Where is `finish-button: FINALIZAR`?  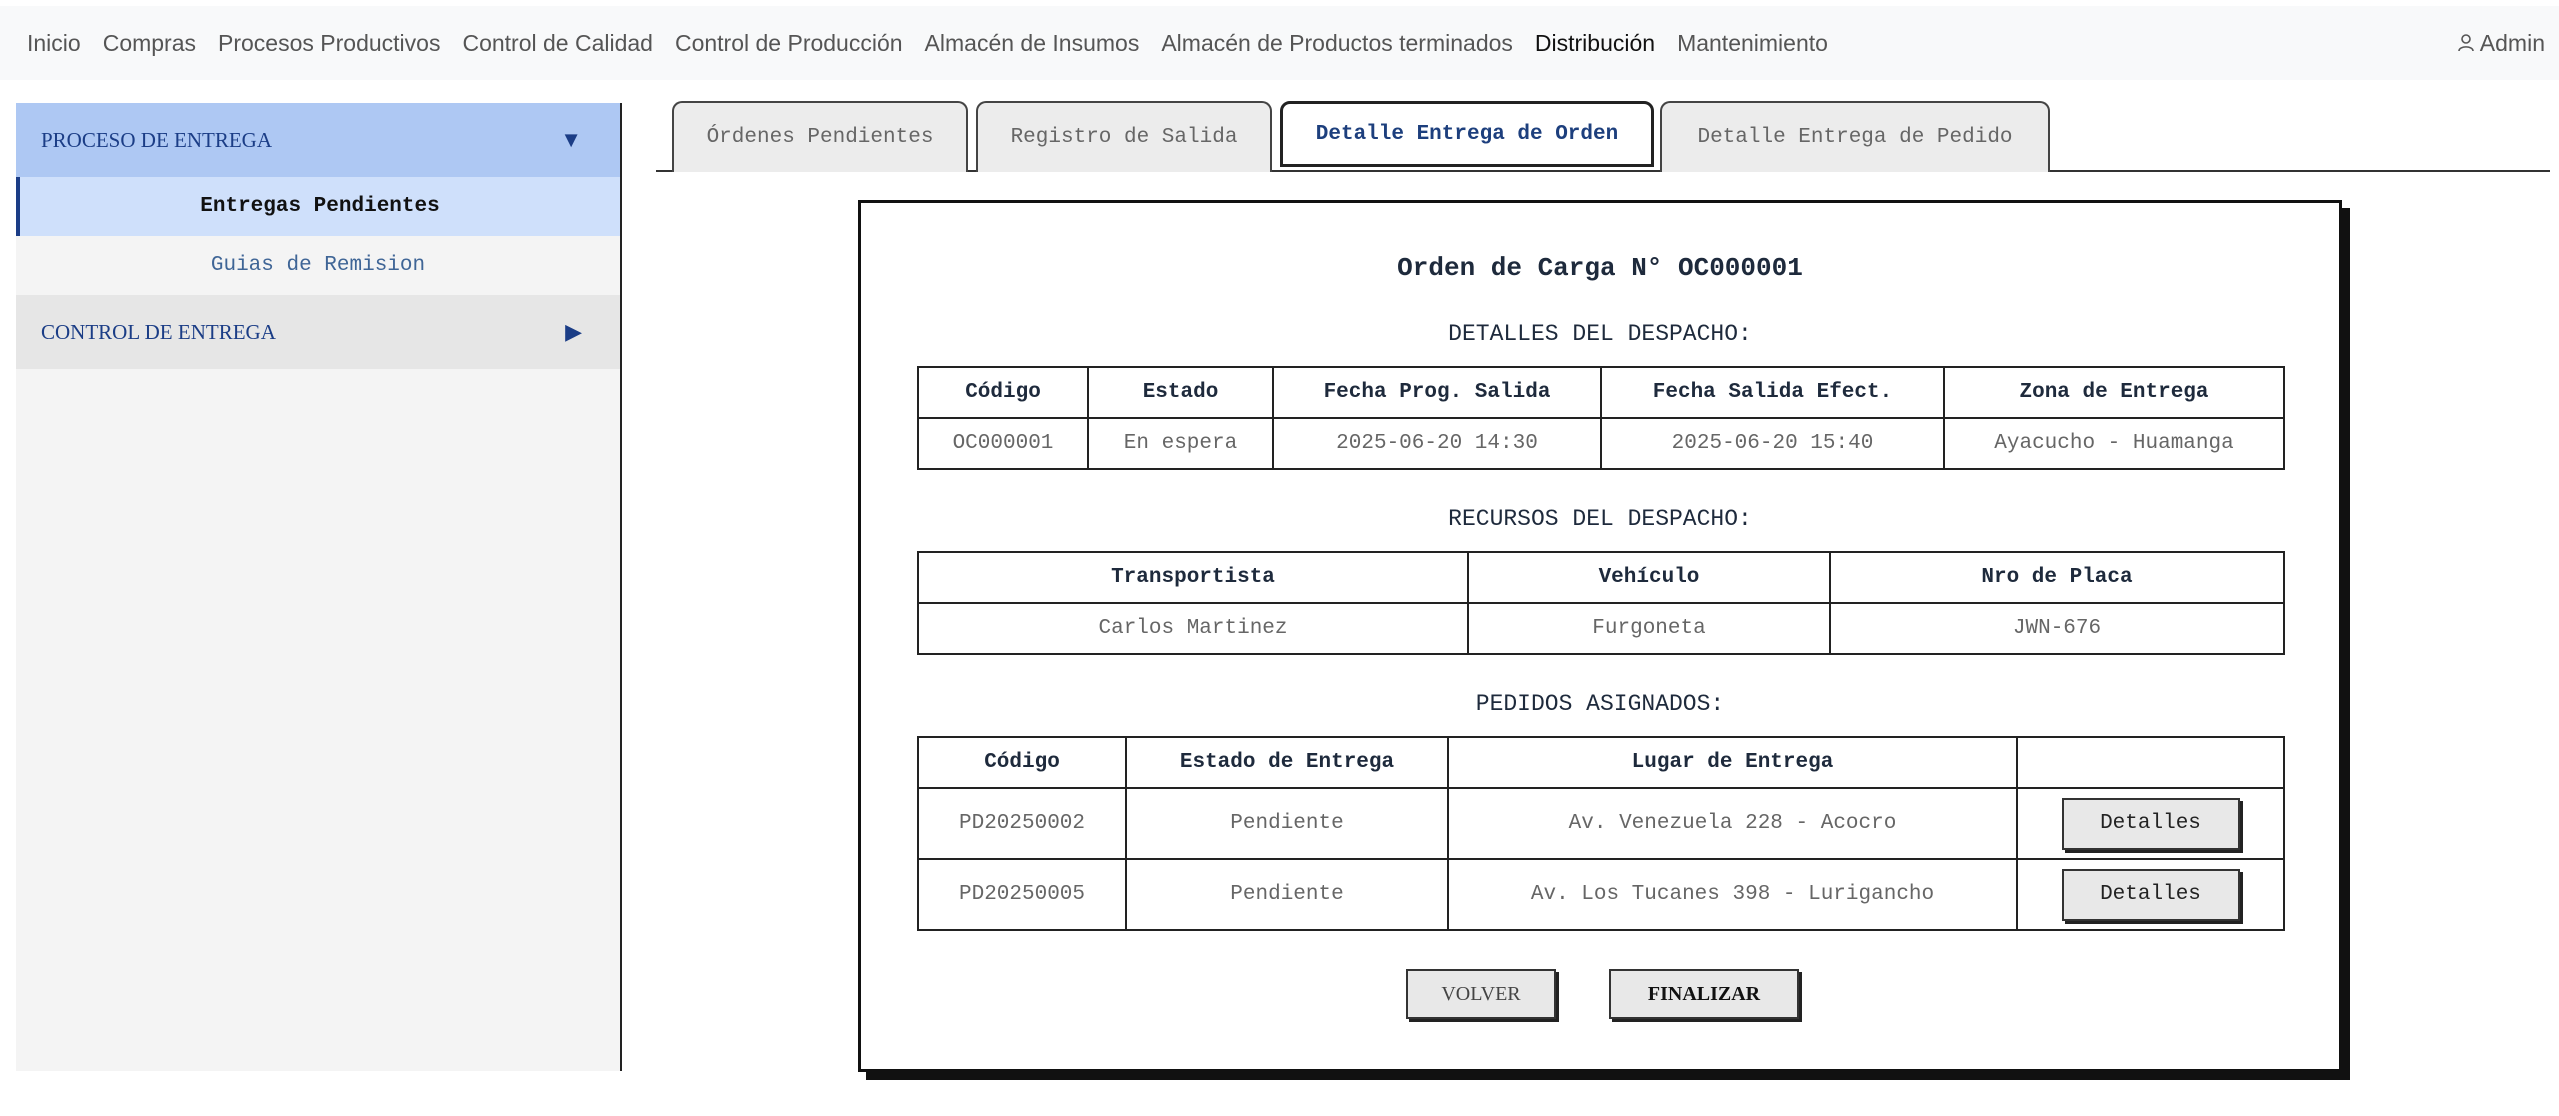 finish-button: FINALIZAR is located at coordinates (1704, 994).